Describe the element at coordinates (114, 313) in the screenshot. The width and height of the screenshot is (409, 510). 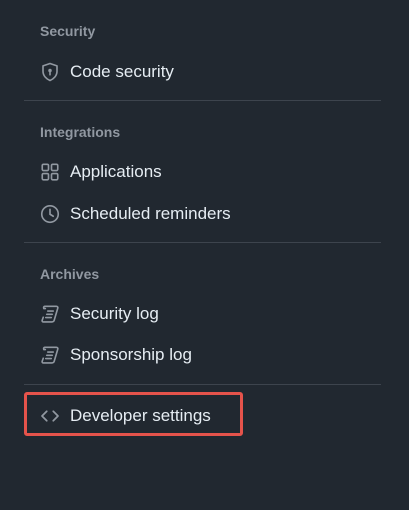
I see `sidebar-item-label: Security log` at that location.